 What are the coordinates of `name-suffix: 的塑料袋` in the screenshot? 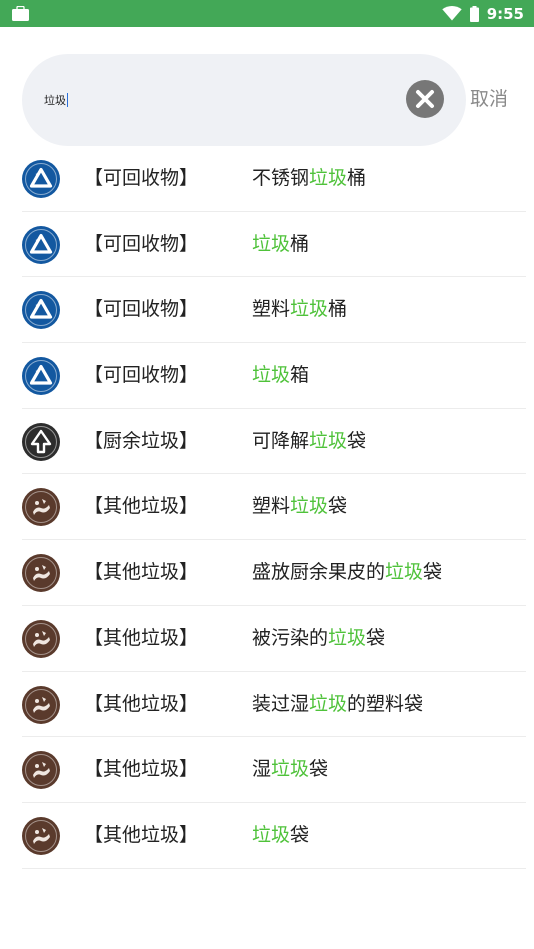 It's located at (385, 703).